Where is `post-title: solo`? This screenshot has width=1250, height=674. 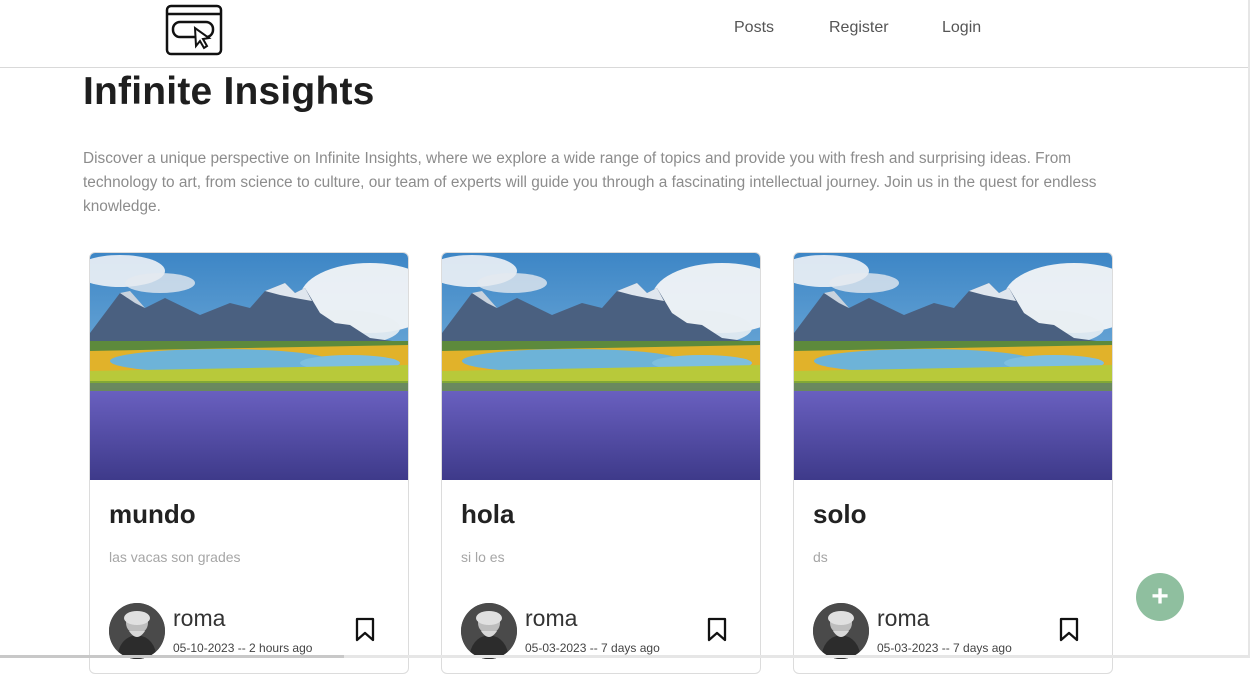 post-title: solo is located at coordinates (839, 514).